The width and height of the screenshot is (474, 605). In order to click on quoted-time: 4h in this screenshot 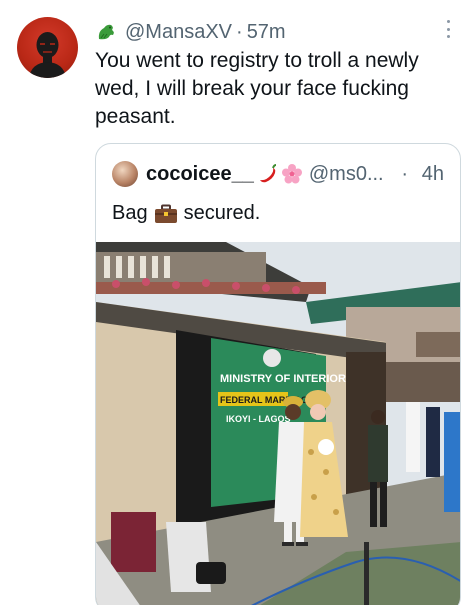, I will do `click(433, 174)`.